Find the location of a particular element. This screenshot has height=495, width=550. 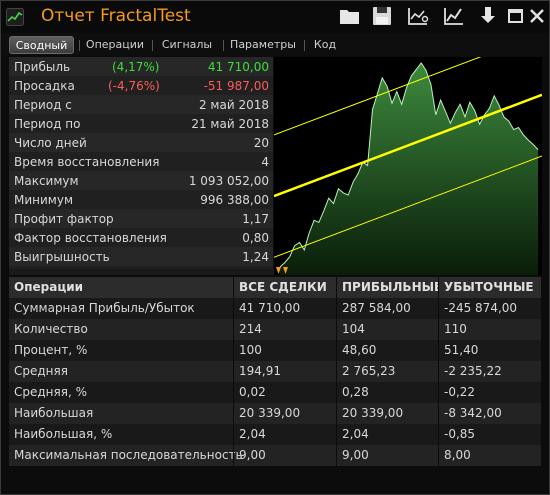

table-row: Средняя 194,91 2 765,23 -2 235,22 is located at coordinates (275, 371).